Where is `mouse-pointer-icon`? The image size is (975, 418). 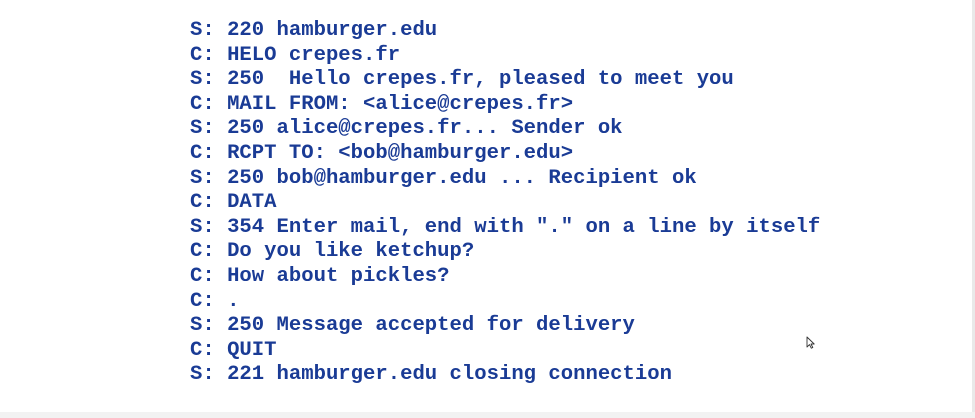 mouse-pointer-icon is located at coordinates (810, 342).